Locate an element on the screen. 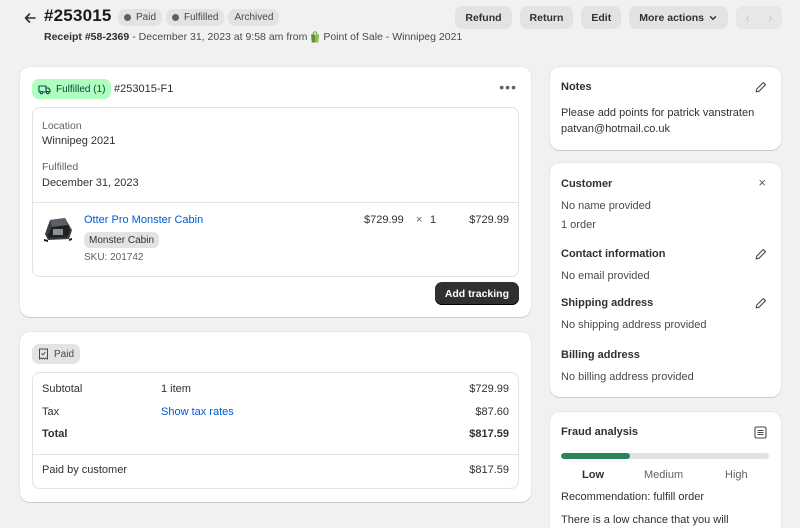 This screenshot has width=800, height=528. more-actions-button: More actions is located at coordinates (678, 17).